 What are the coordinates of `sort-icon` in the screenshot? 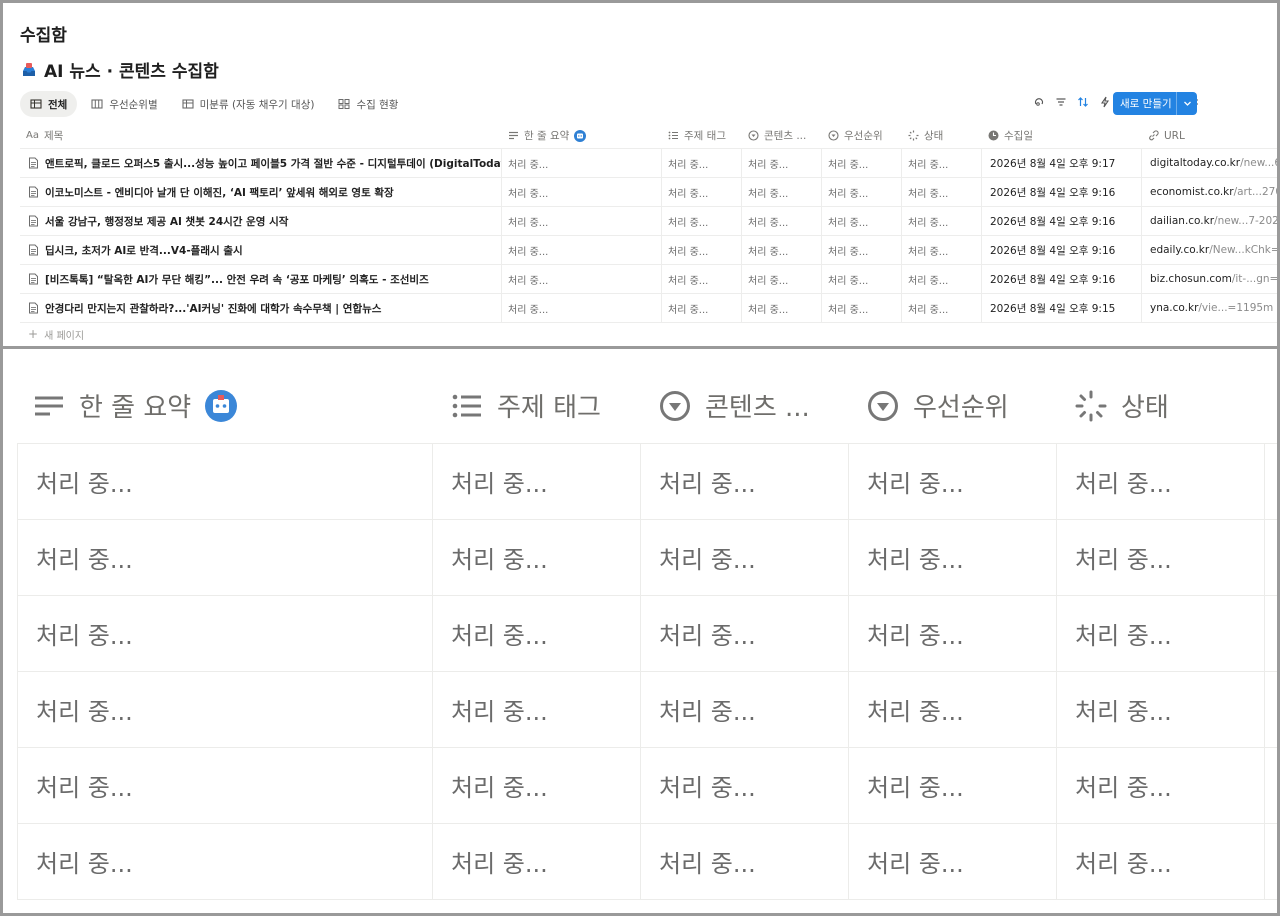 It's located at (1082, 101).